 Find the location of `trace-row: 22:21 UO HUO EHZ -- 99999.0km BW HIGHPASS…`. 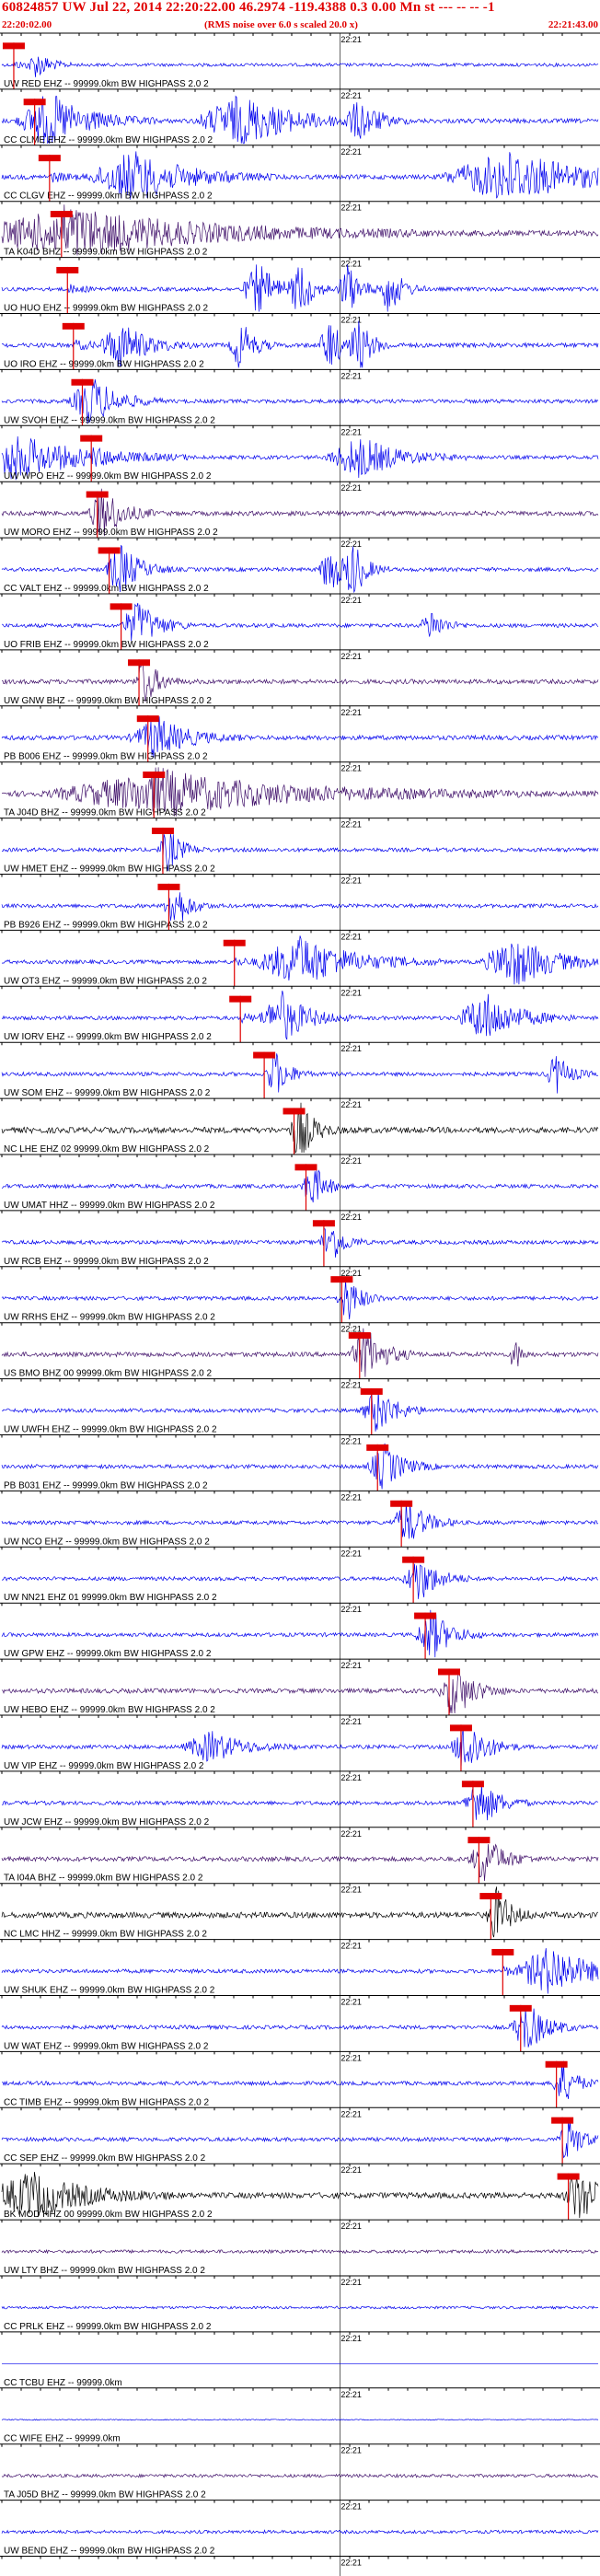

trace-row: 22:21 UO HUO EHZ -- 99999.0km BW HIGHPASS… is located at coordinates (300, 285).